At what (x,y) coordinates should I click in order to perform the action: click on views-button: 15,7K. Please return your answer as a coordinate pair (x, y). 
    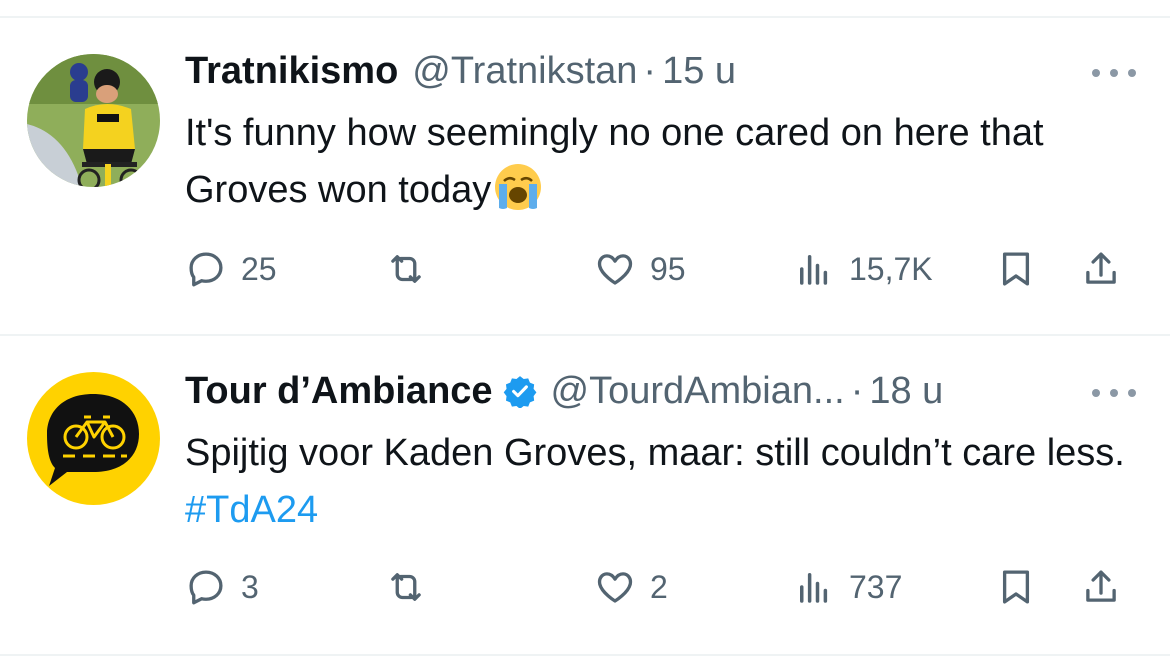
    Looking at the image, I should click on (863, 269).